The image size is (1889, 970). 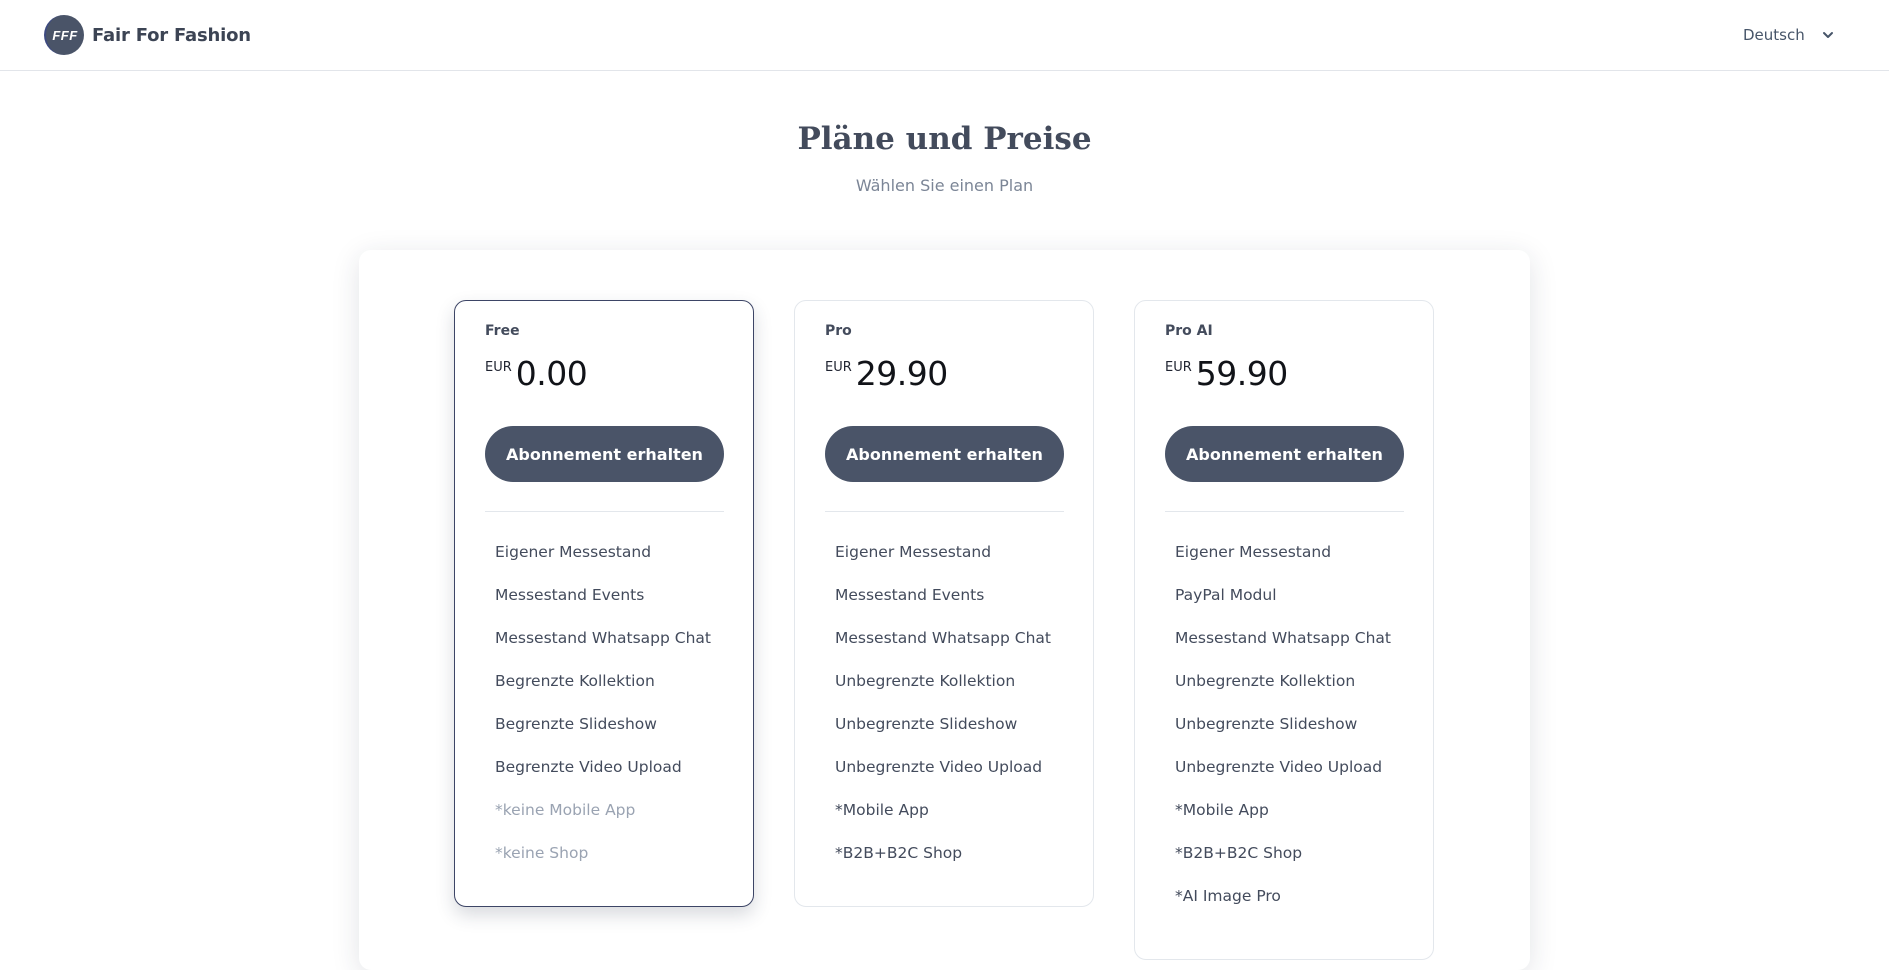 I want to click on plan-price: EUR 0.00, so click(x=536, y=374).